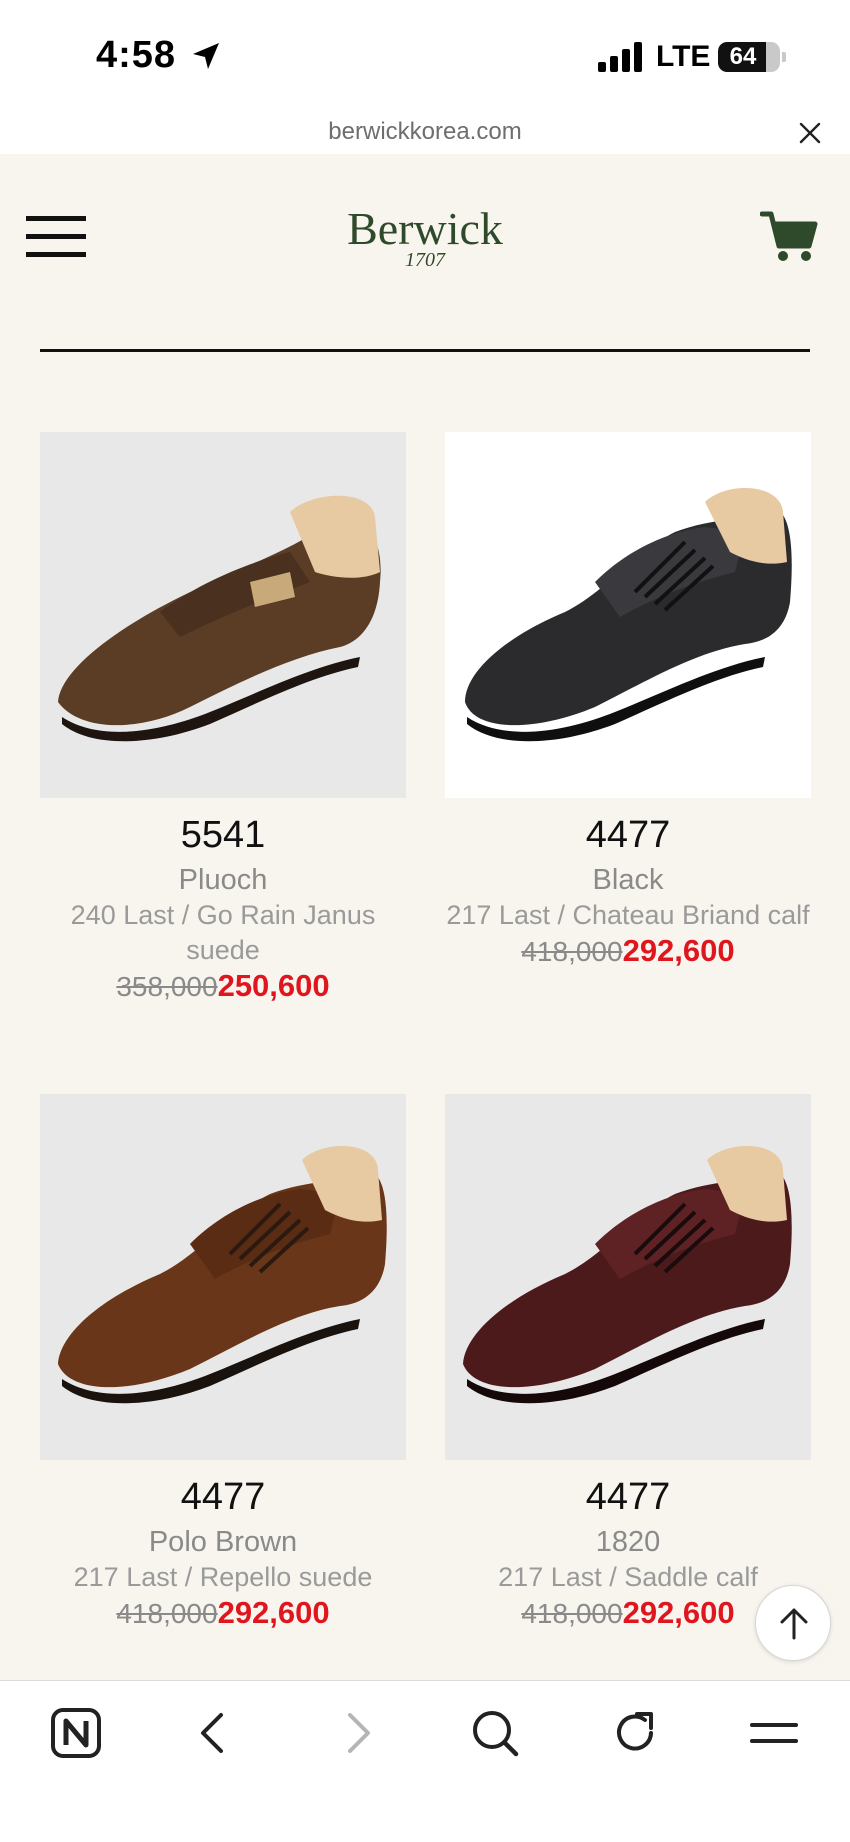  Describe the element at coordinates (495, 1733) in the screenshot. I see `search-icon` at that location.